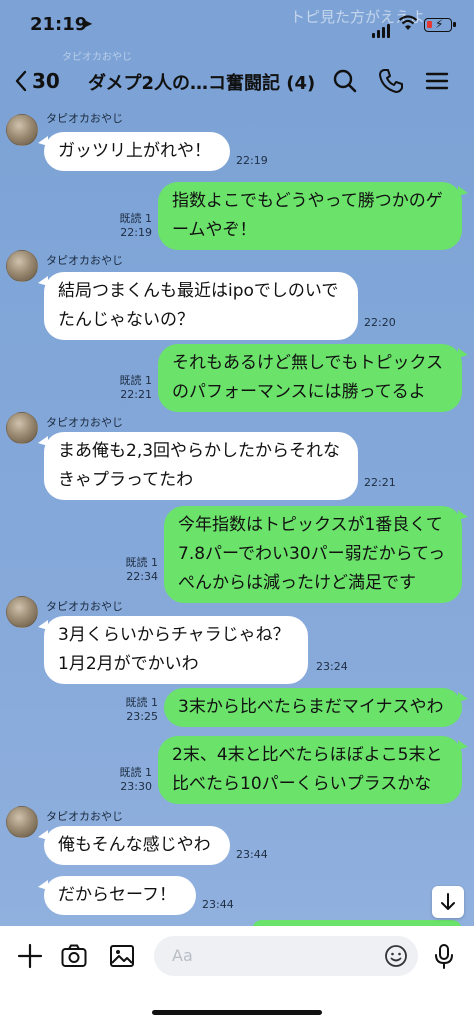 This screenshot has height=1024, width=474. Describe the element at coordinates (59, 24) in the screenshot. I see `status-time: 21:19` at that location.